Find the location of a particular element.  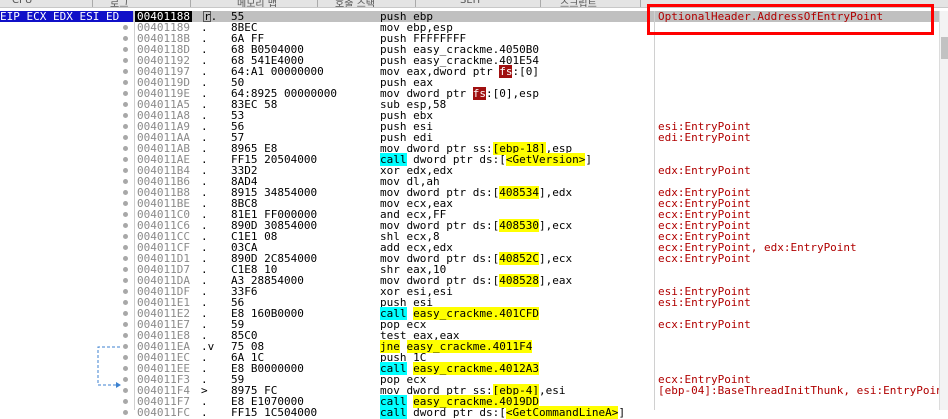

instruction-suffix: dword ptr ds:[<GetCommandLineA>] is located at coordinates (516, 412).